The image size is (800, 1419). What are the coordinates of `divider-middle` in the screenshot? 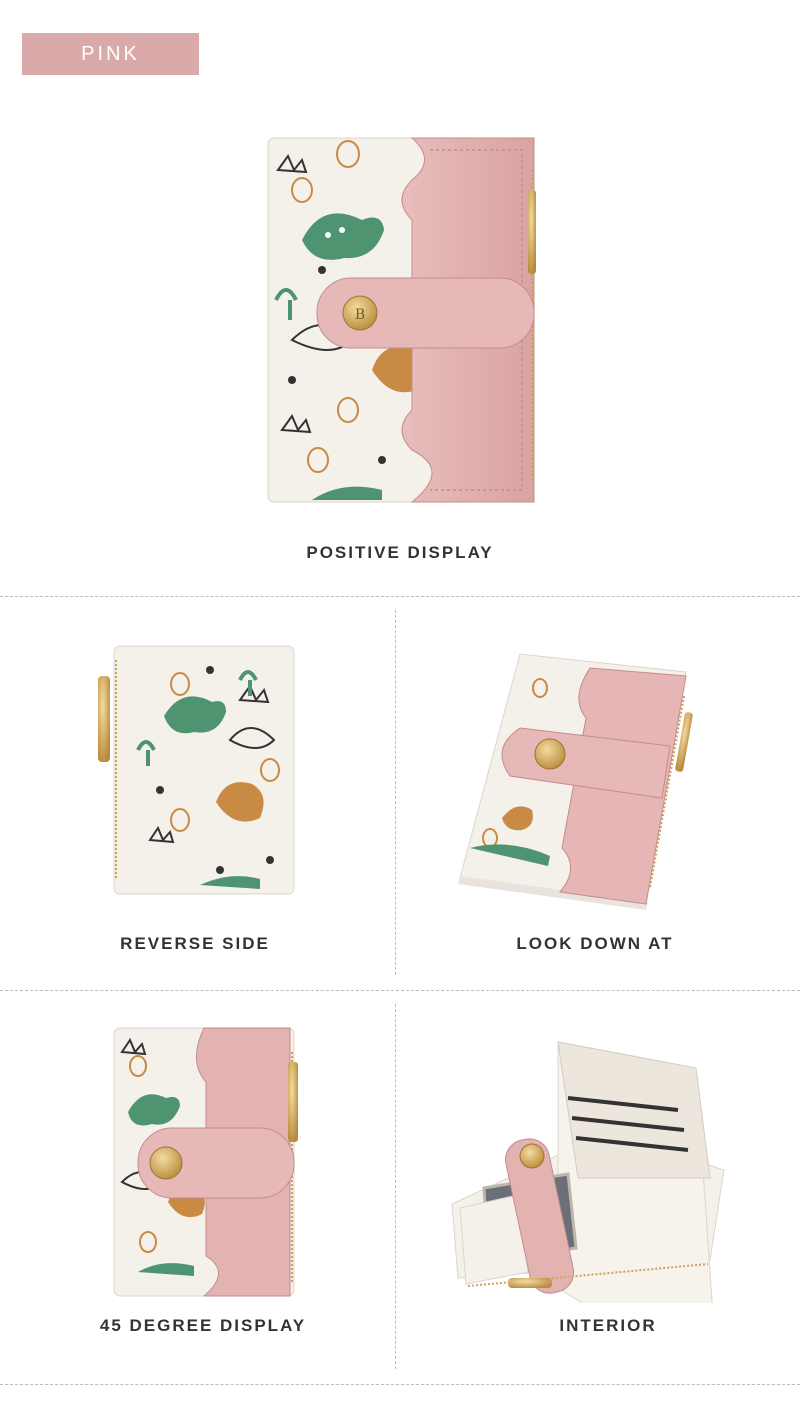 It's located at (400, 990).